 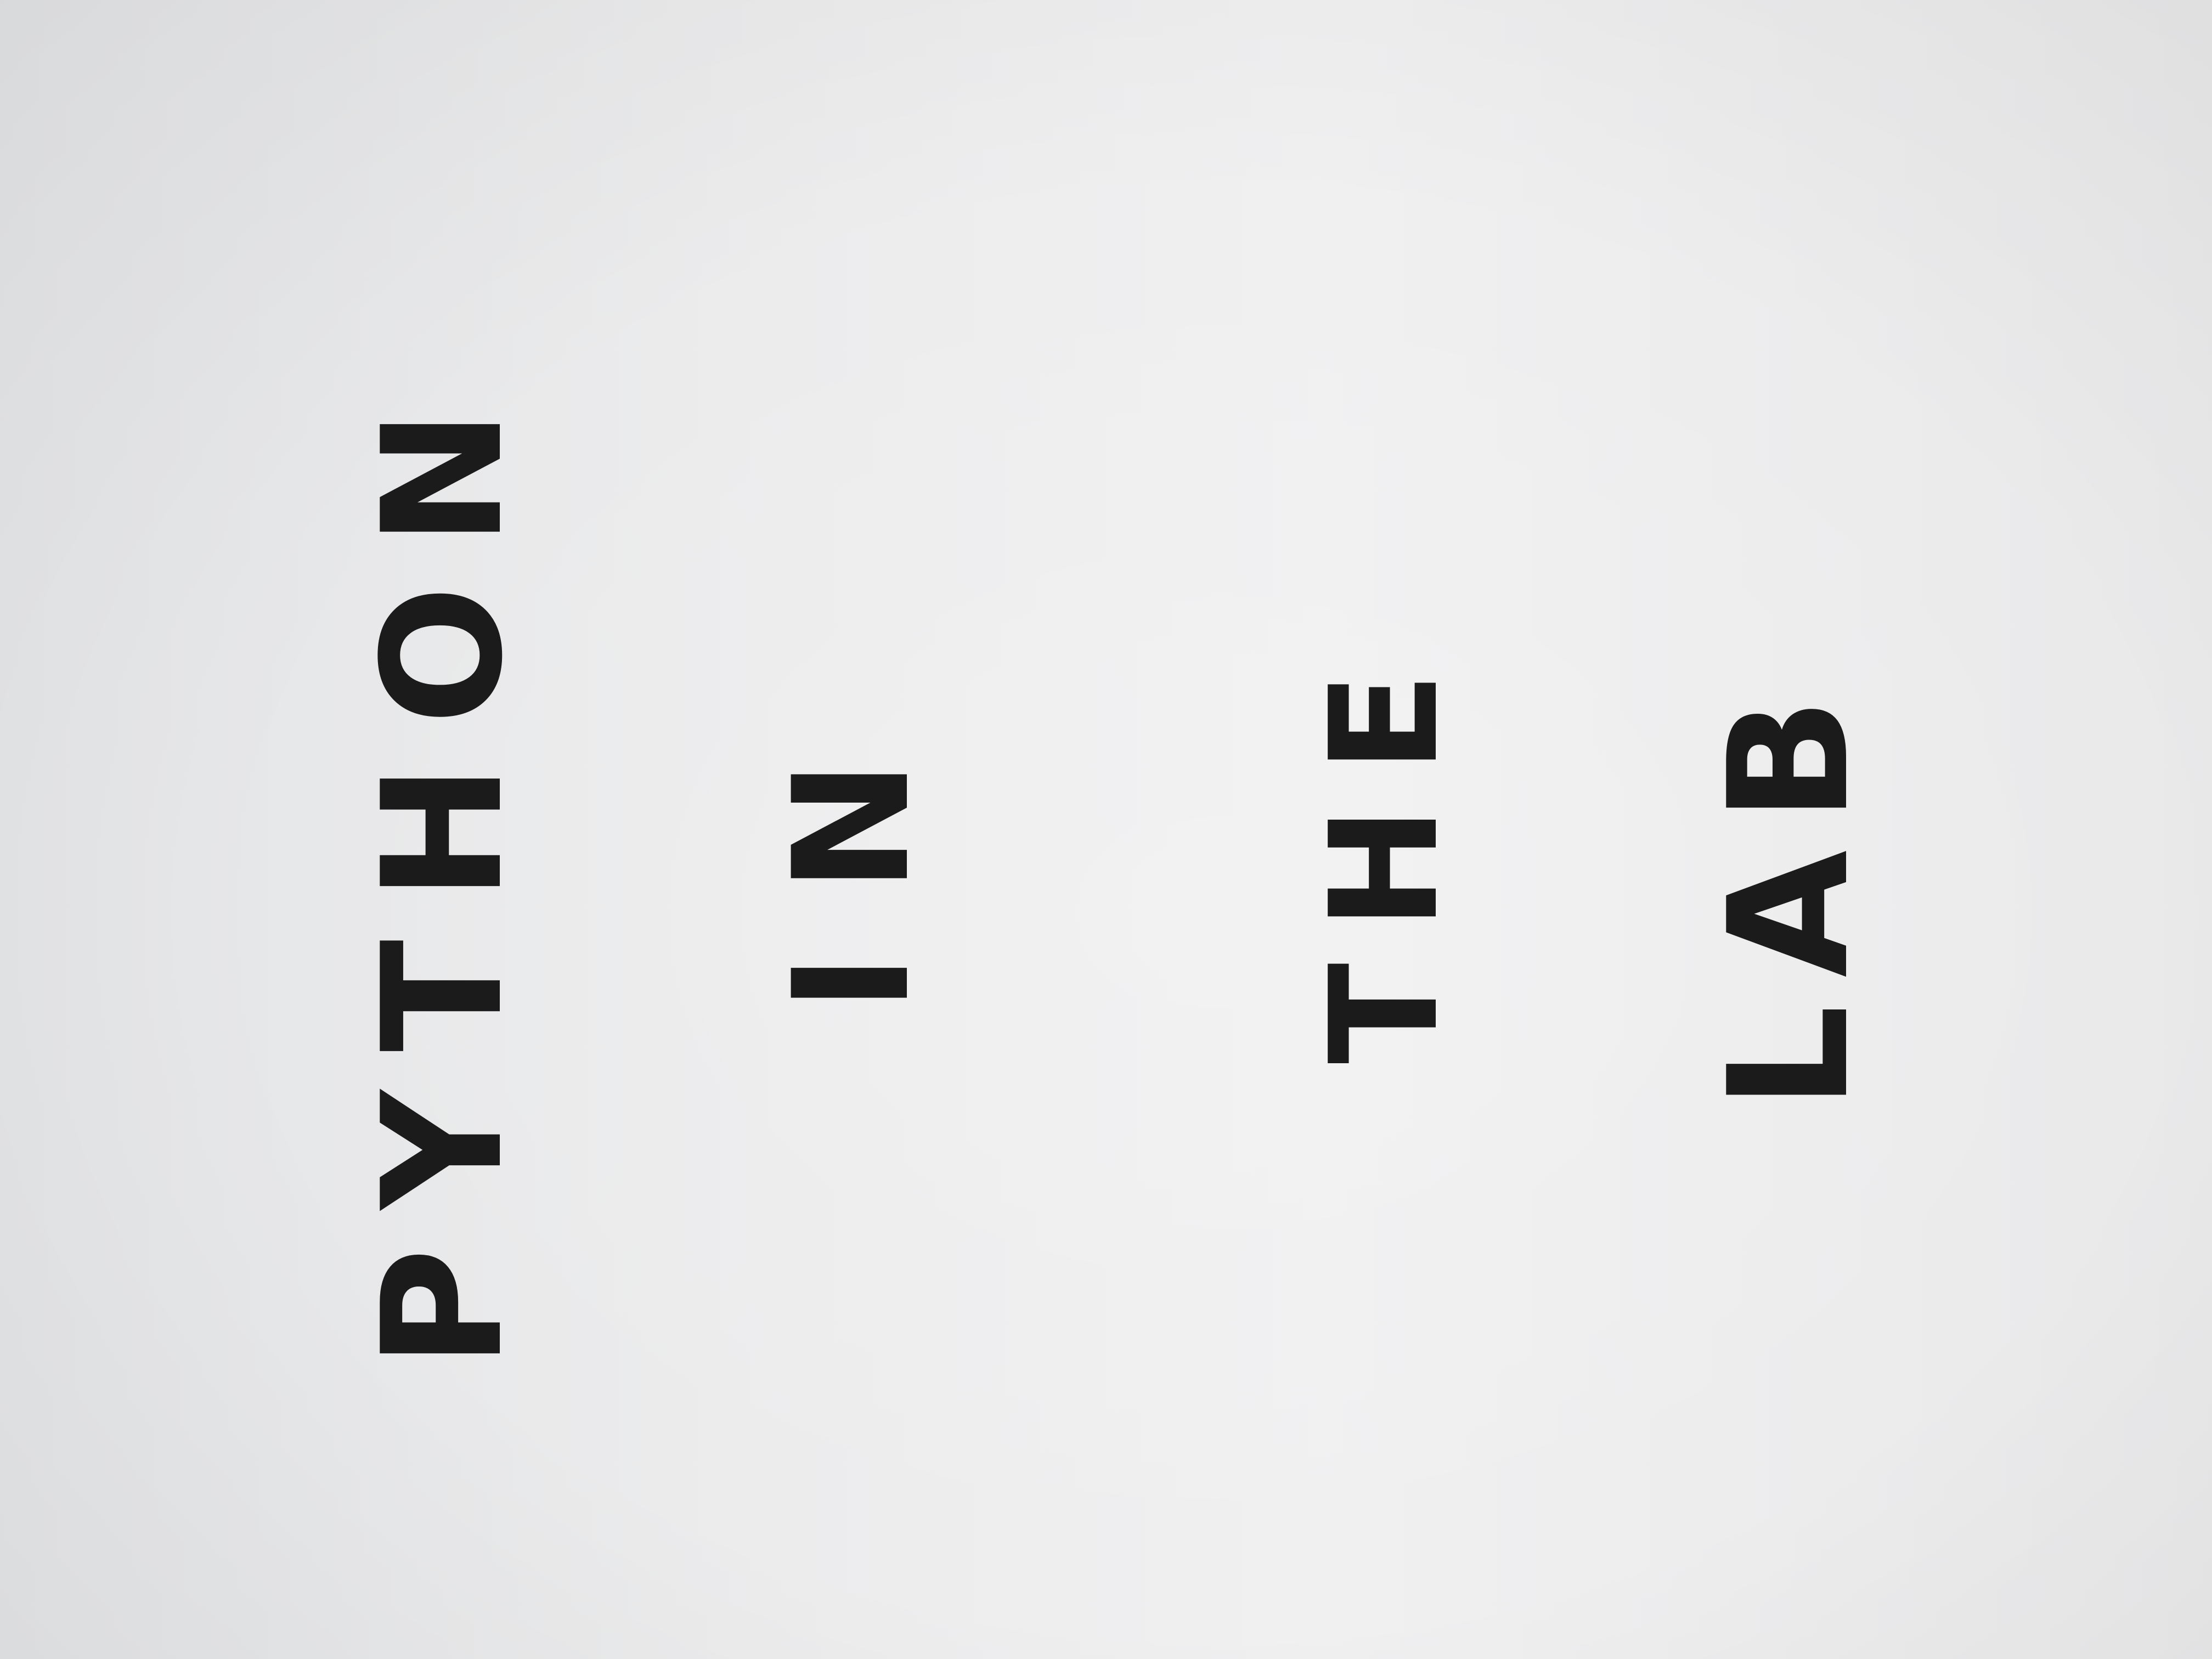 What do you see at coordinates (852, 856) in the screenshot?
I see `handwritten-line-in: IN` at bounding box center [852, 856].